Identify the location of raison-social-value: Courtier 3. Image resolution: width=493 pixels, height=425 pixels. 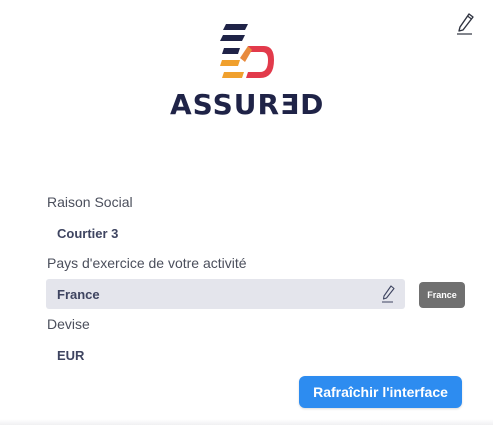
(88, 233).